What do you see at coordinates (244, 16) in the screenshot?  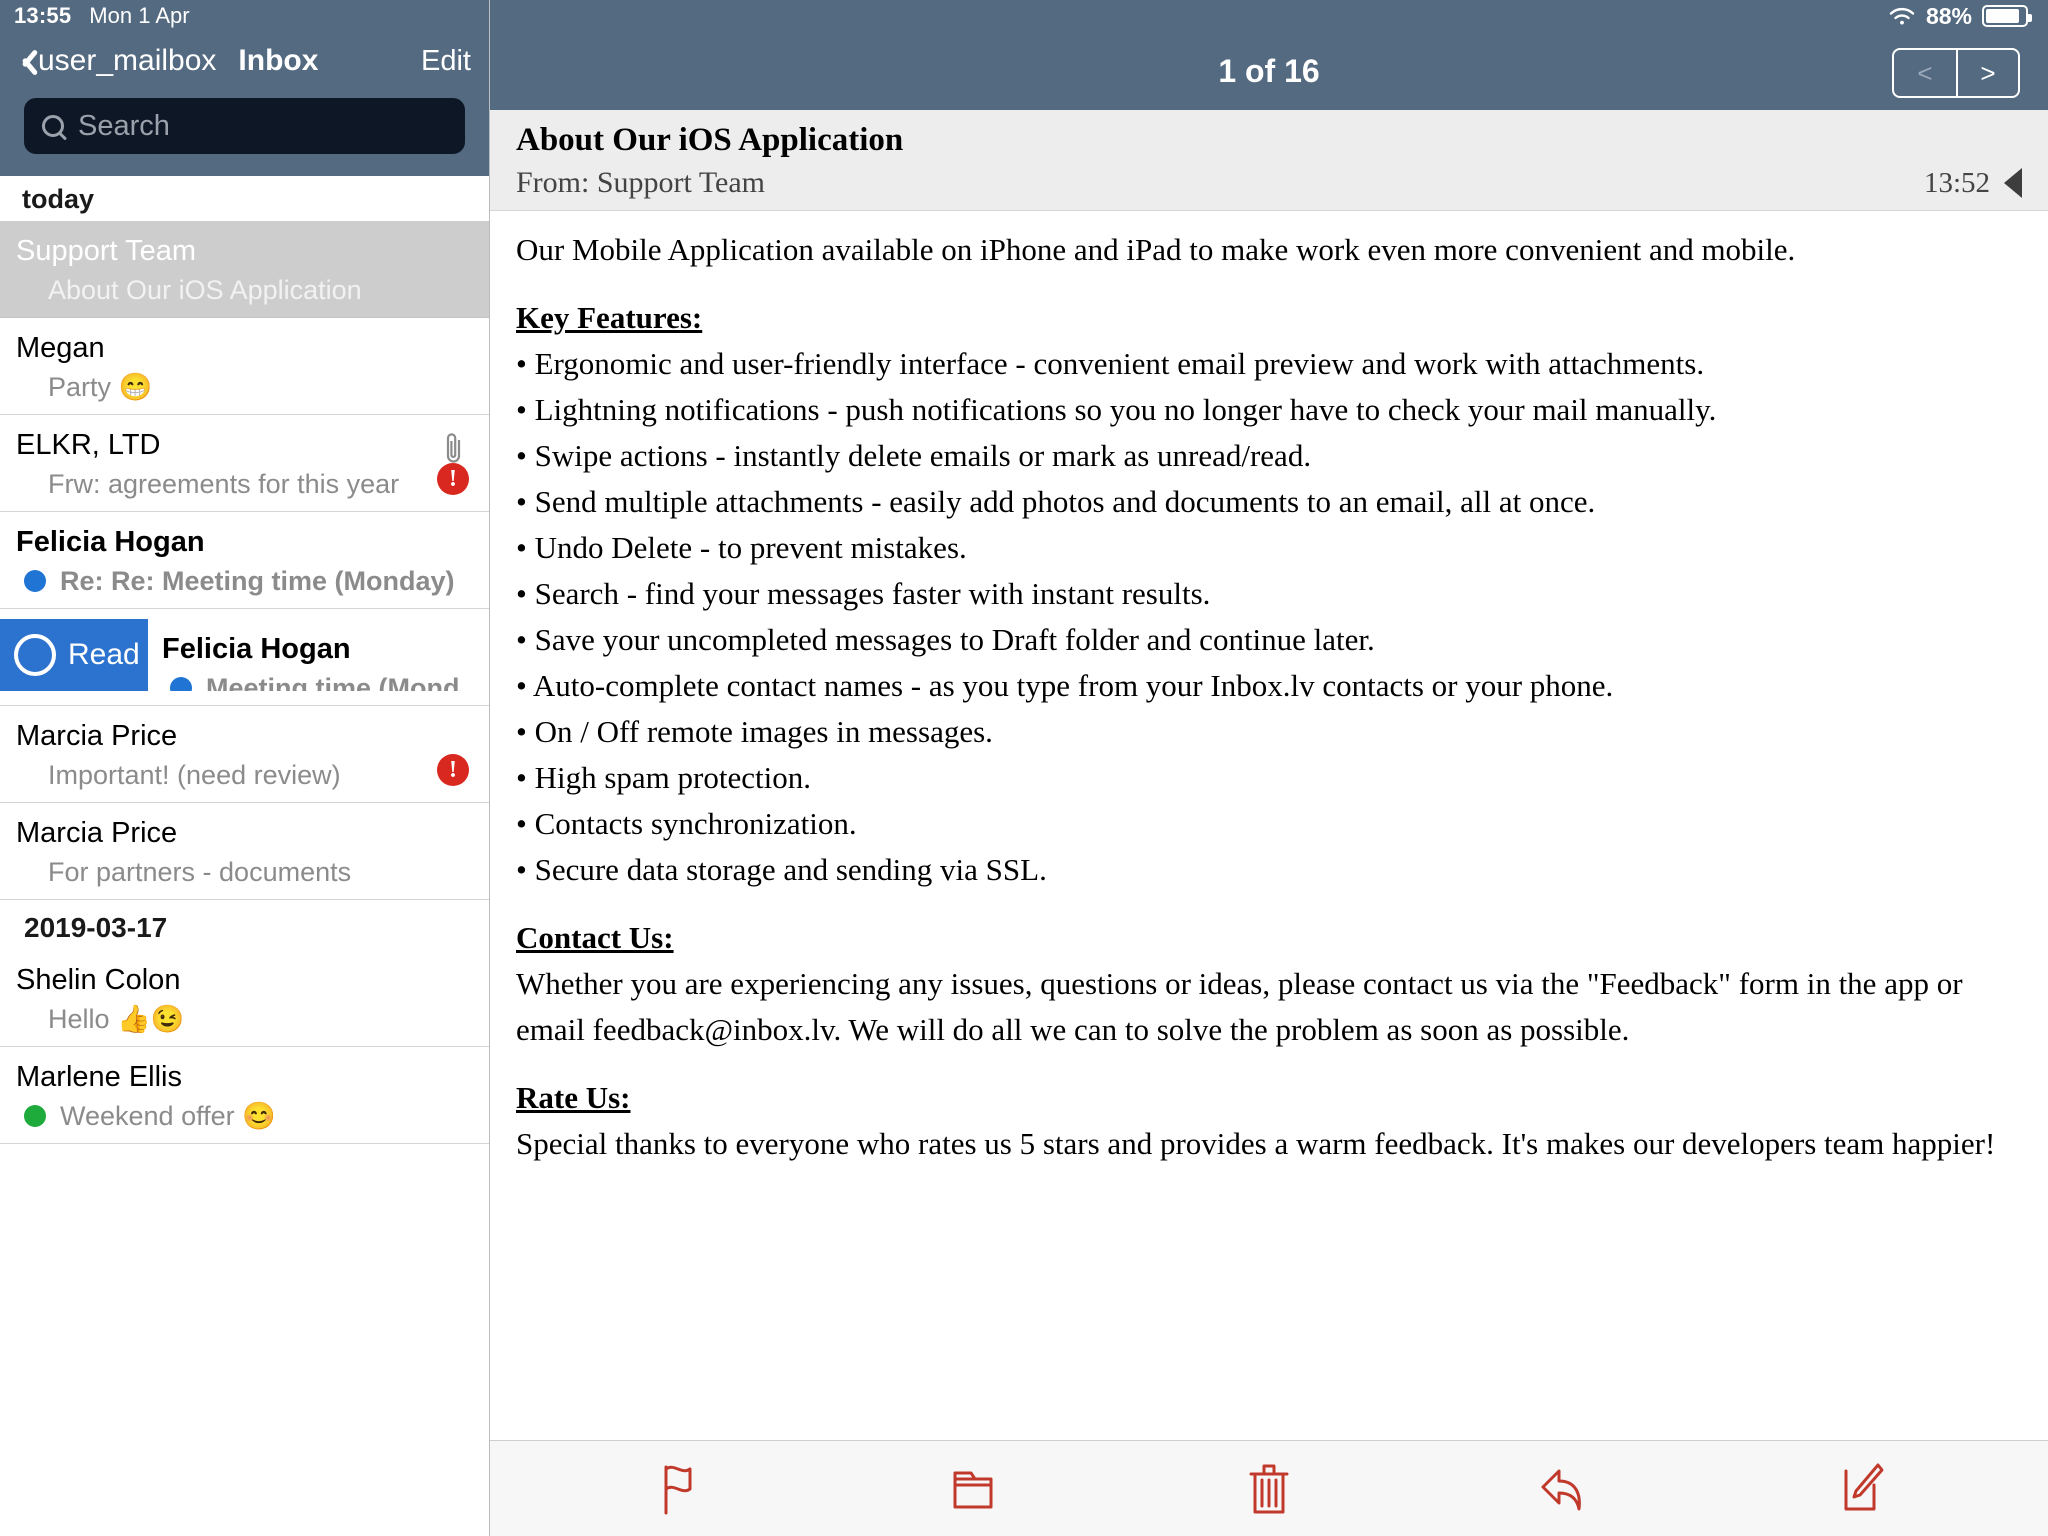 I see `status-bar-left: 13:55 Mon 1 Apr` at bounding box center [244, 16].